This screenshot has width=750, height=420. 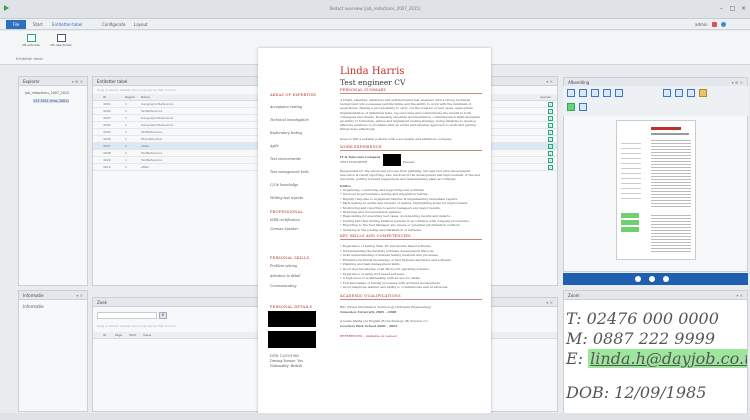 I want to click on maximize-icon: □, so click(x=732, y=8).